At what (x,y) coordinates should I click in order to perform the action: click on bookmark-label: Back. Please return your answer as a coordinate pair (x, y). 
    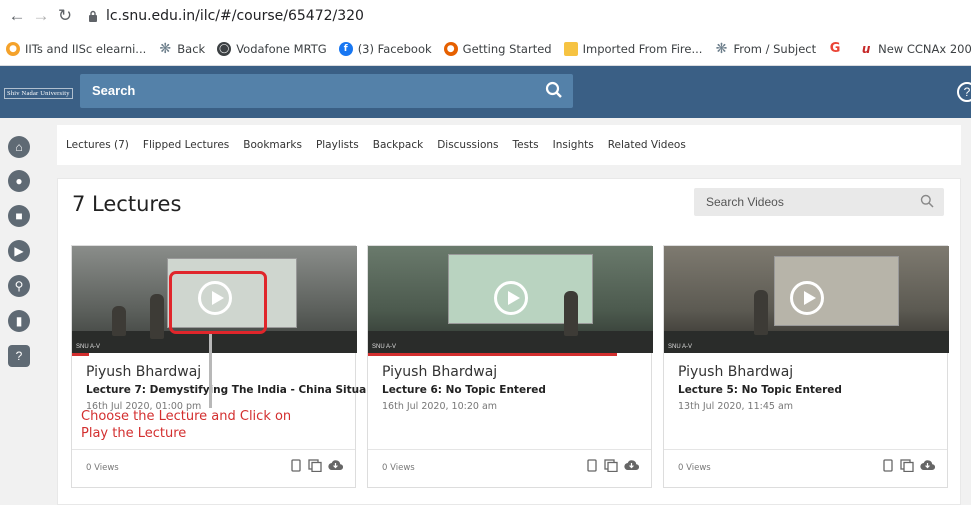
    Looking at the image, I should click on (191, 48).